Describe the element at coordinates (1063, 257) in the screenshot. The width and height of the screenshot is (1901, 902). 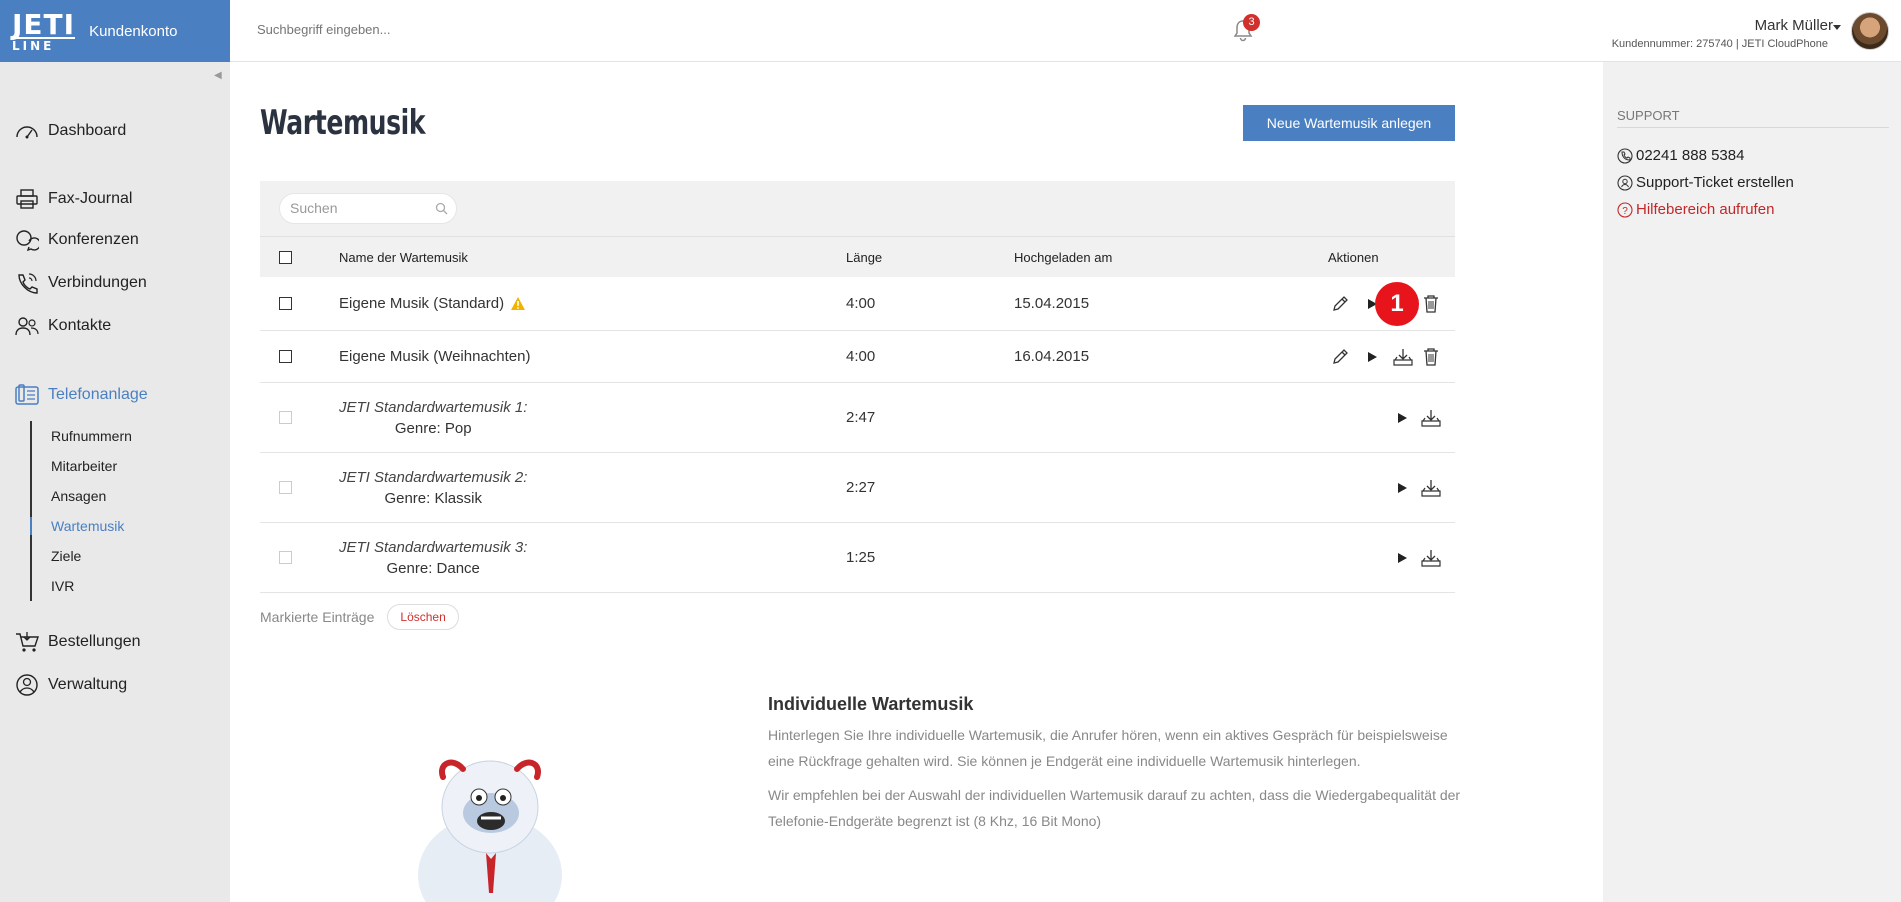
I see `column-header-uploaded: Hochgeladen am` at that location.